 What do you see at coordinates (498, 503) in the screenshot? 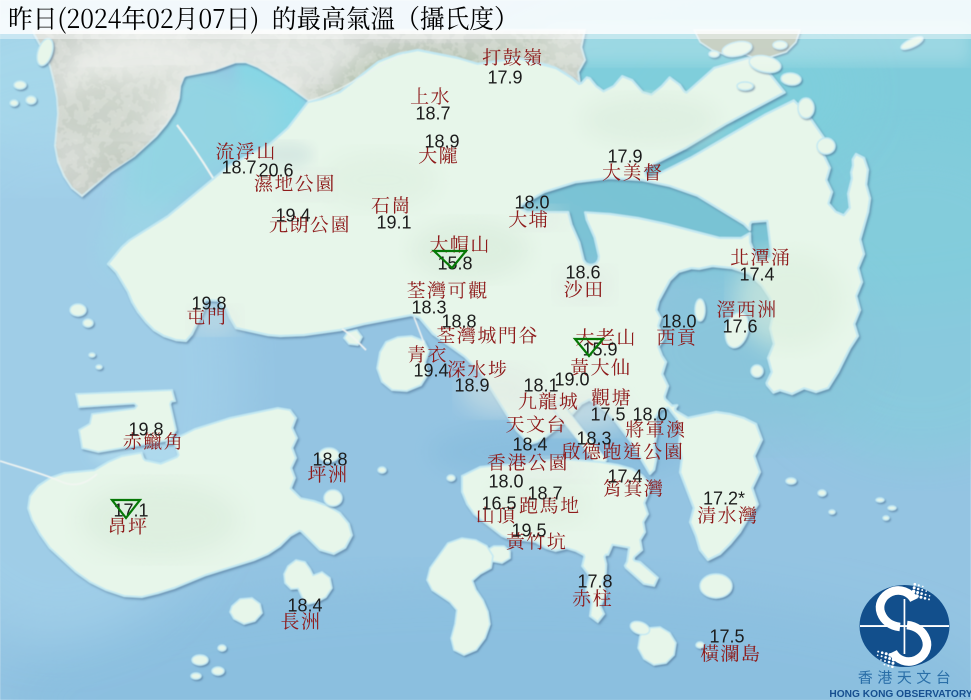
I see `svg-text: 16.5` at bounding box center [498, 503].